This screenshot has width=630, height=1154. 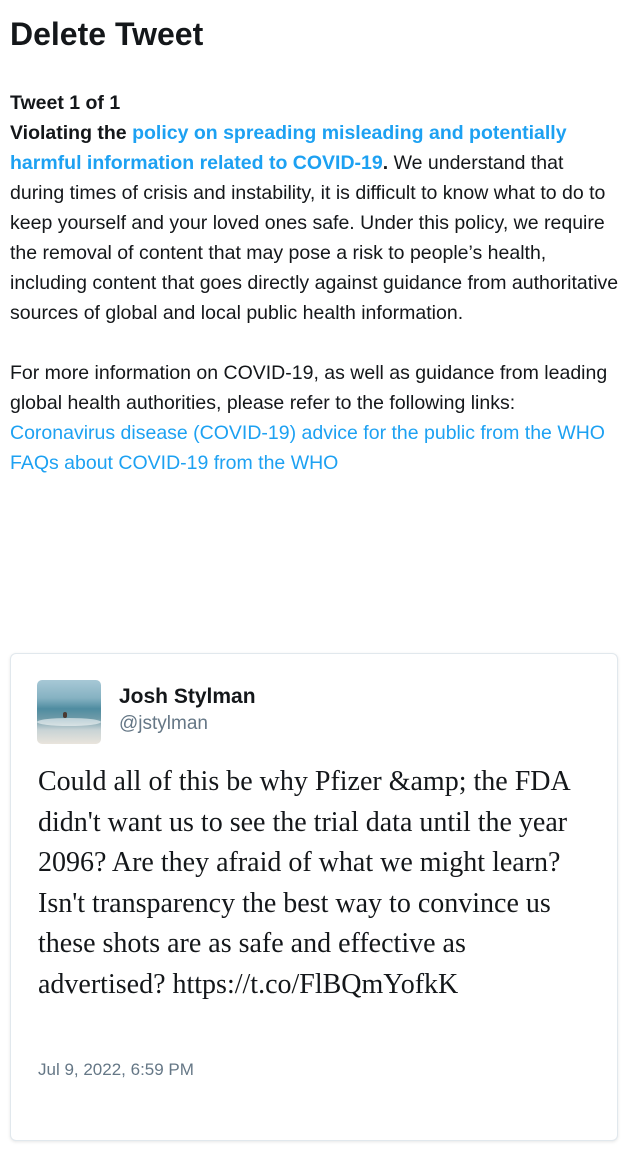 I want to click on author-name: Josh Stylman, so click(x=187, y=697).